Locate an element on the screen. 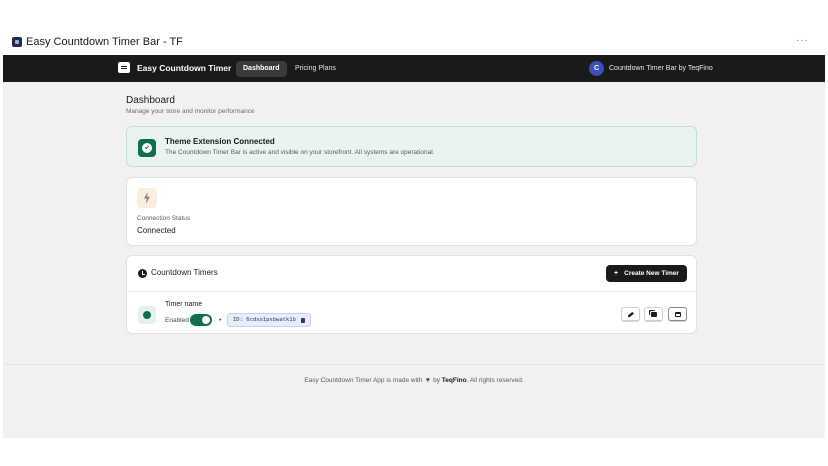  app-title: Easy Countdown Timer Bar - TF is located at coordinates (104, 41).